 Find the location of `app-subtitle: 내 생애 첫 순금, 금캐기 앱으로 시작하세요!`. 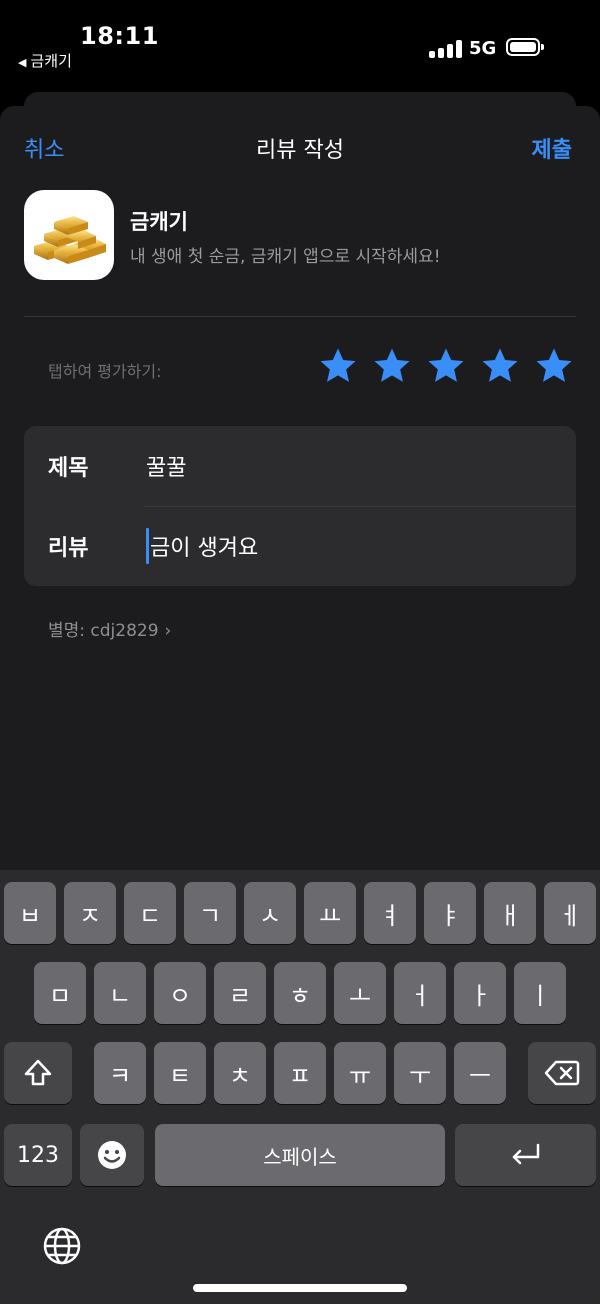

app-subtitle: 내 생애 첫 순금, 금캐기 앱으로 시작하세요! is located at coordinates (285, 257).